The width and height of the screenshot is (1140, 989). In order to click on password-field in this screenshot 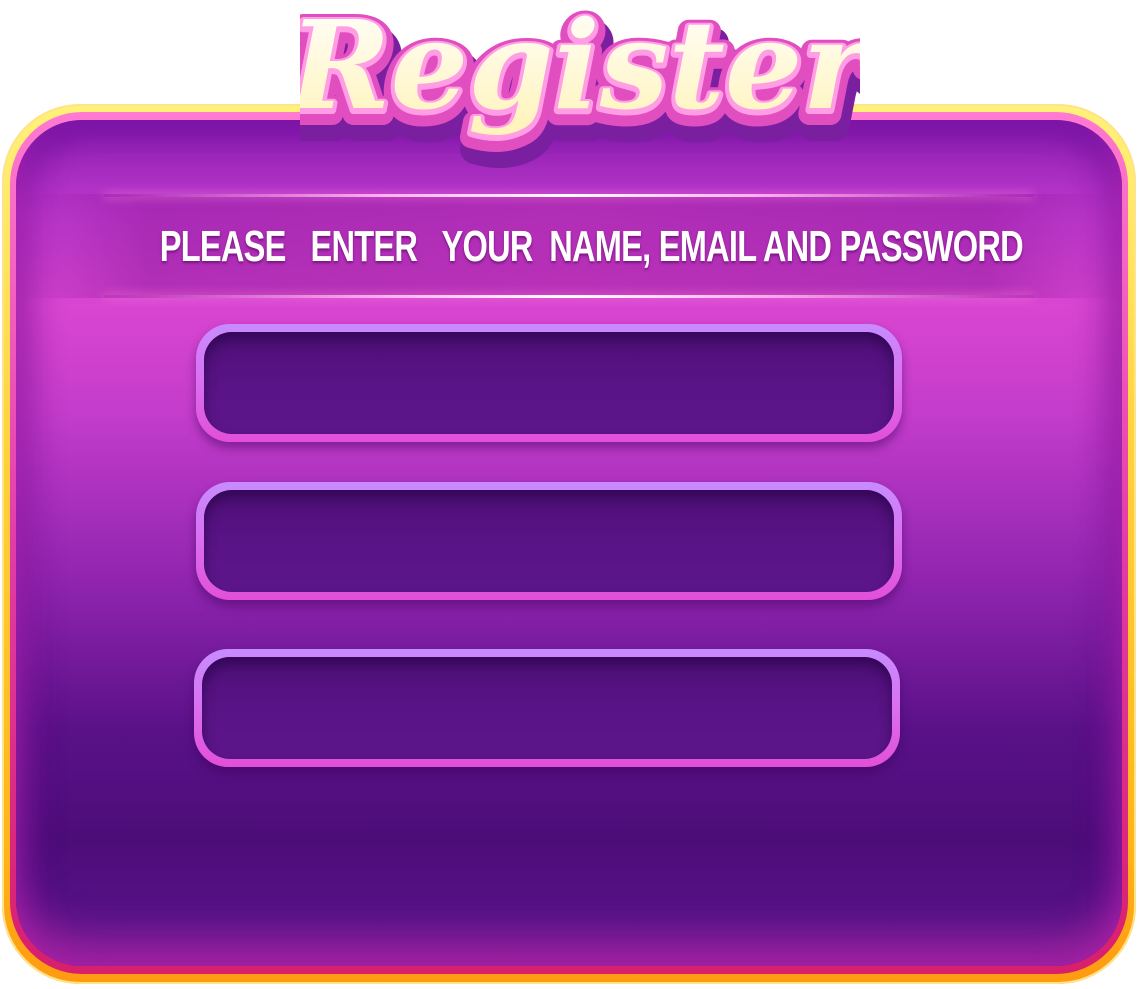, I will do `click(547, 708)`.